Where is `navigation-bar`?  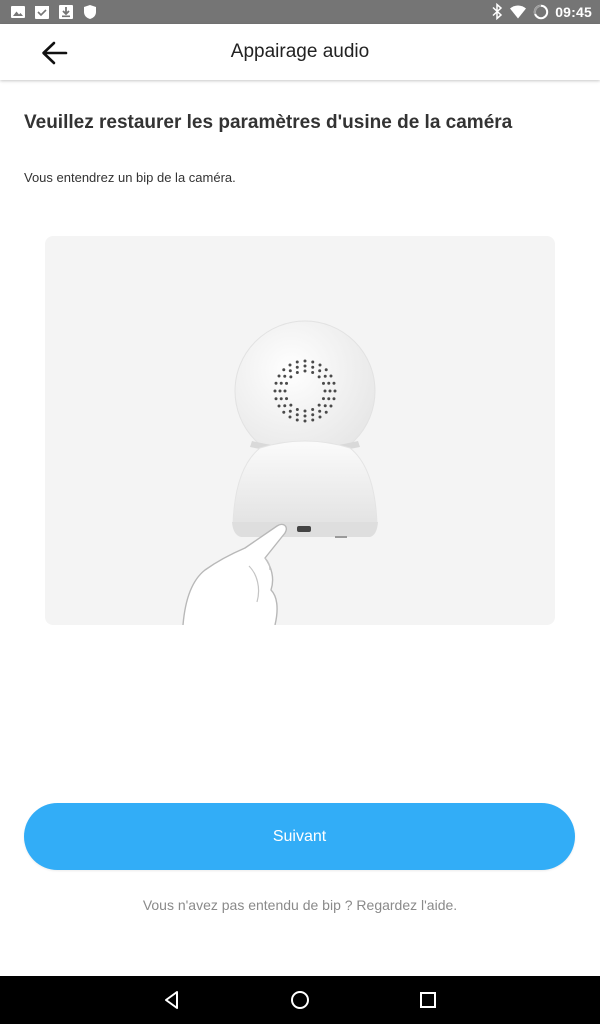
navigation-bar is located at coordinates (300, 1000).